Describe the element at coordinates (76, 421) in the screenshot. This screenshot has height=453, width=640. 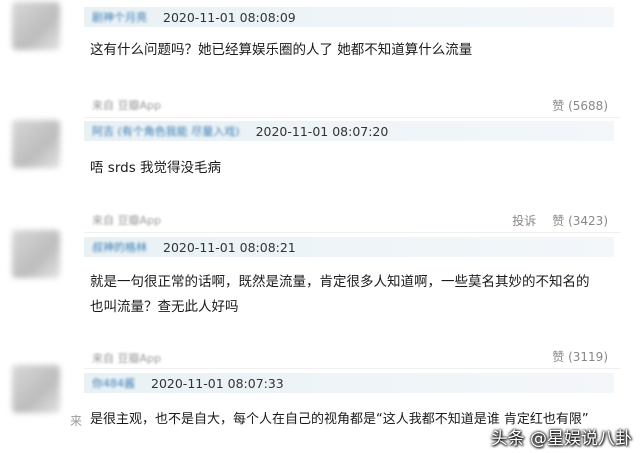
I see `side-fragment: 来` at that location.